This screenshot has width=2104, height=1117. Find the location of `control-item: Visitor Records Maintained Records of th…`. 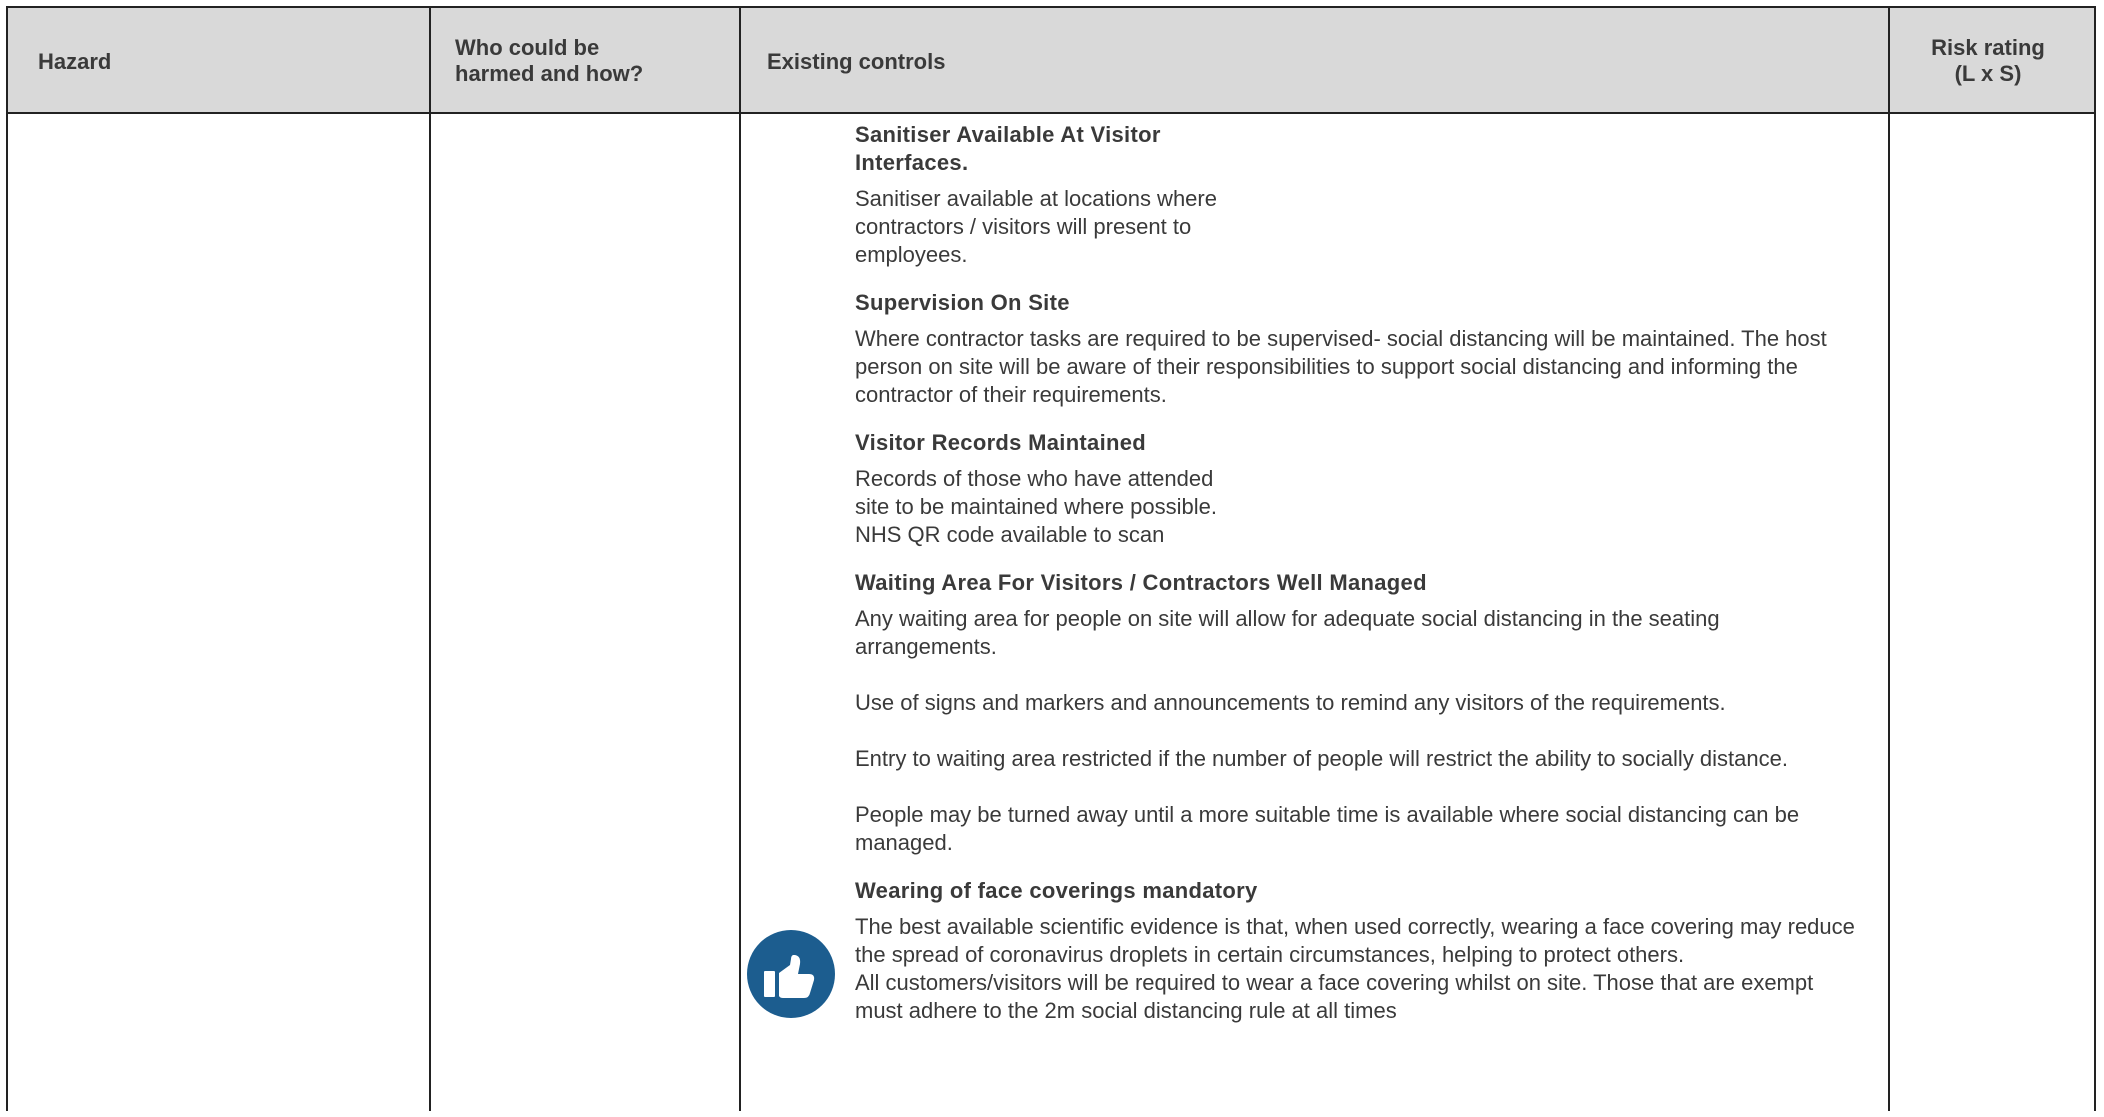

control-item: Visitor Records Maintained Records of th… is located at coordinates (1360, 489).